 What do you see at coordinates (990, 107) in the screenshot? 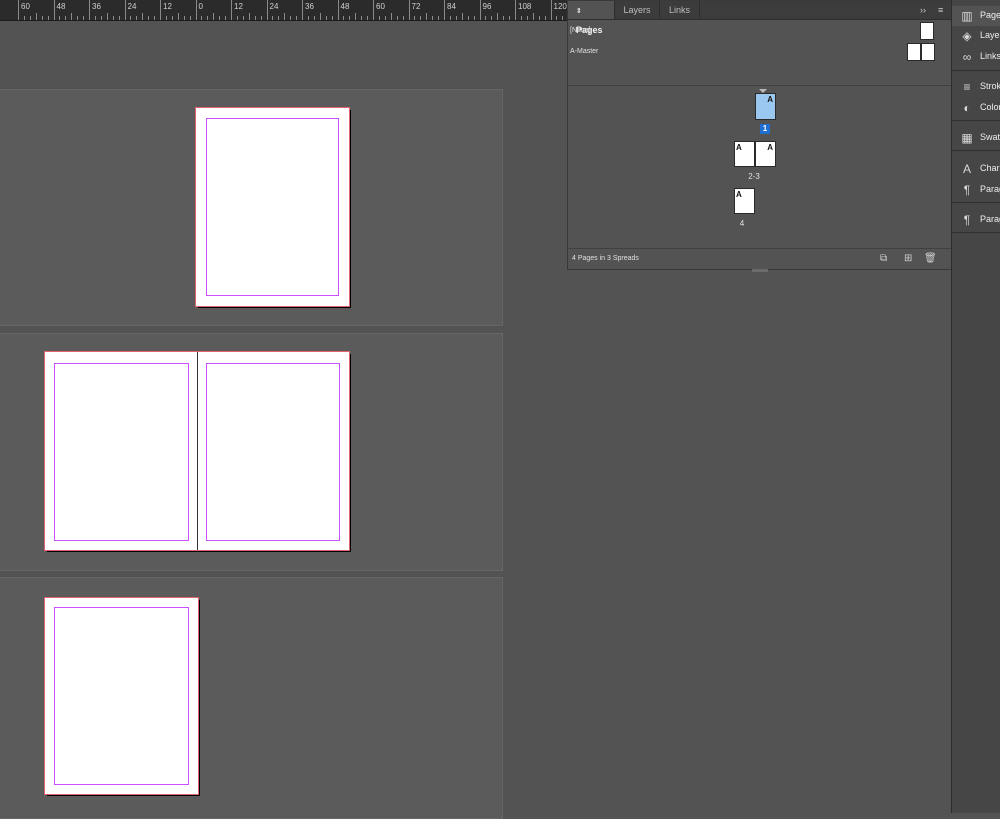
I see `dock-item-label: Color` at bounding box center [990, 107].